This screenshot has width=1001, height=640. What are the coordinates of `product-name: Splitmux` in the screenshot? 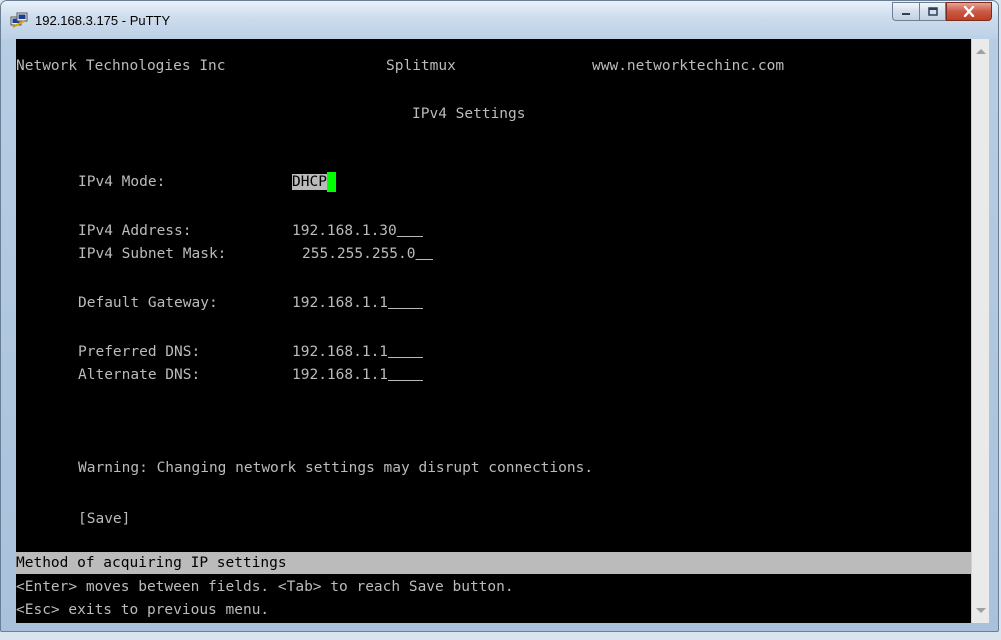 It's located at (421, 66).